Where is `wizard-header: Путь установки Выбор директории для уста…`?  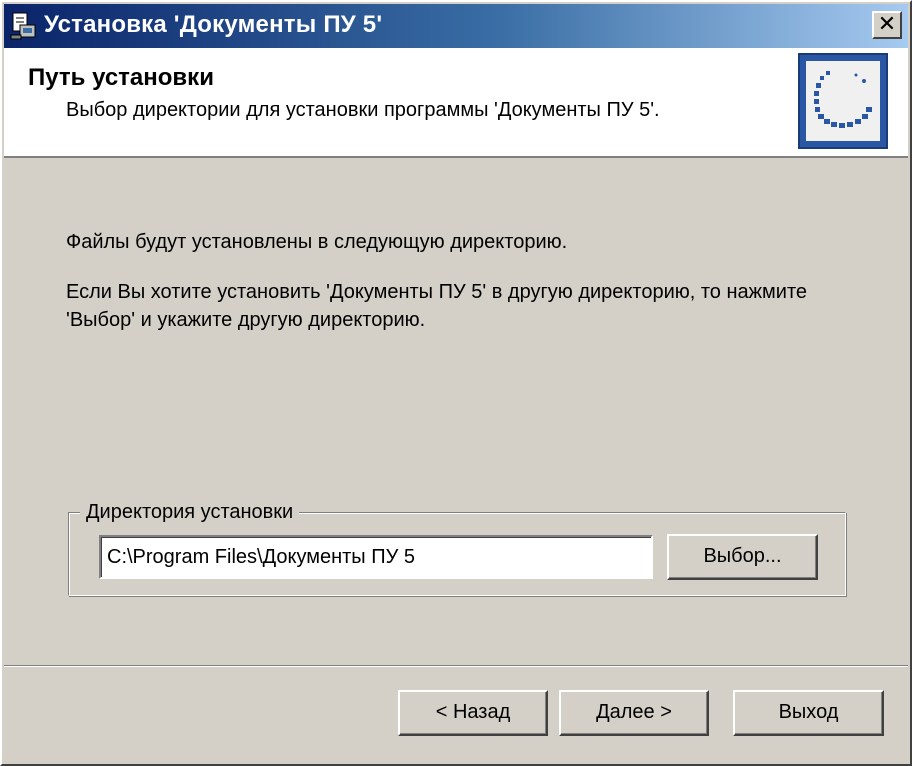
wizard-header: Путь установки Выбор директории для уста… is located at coordinates (456, 103).